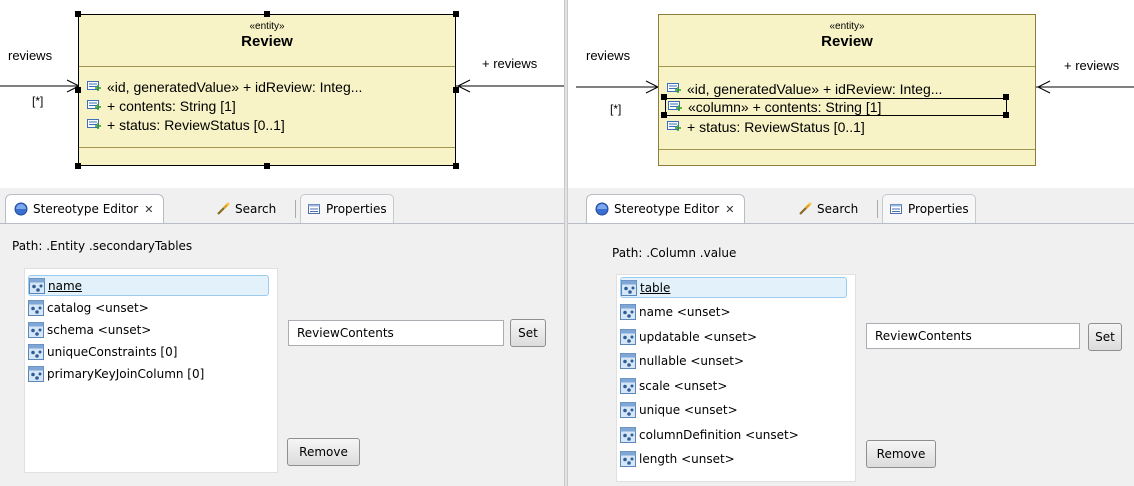 The height and width of the screenshot is (486, 1134). What do you see at coordinates (112, 351) in the screenshot?
I see `list-item-label: uniqueConstraints [0]` at bounding box center [112, 351].